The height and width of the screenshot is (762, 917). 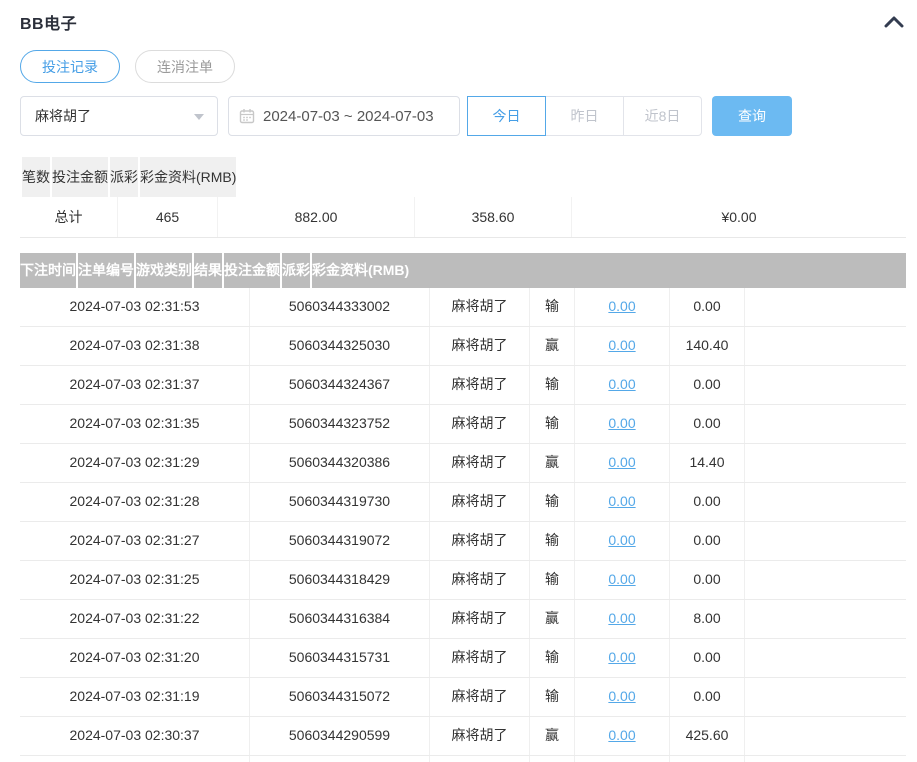 I want to click on bet-time: 2024-07-03 02:31:38, so click(x=135, y=346).